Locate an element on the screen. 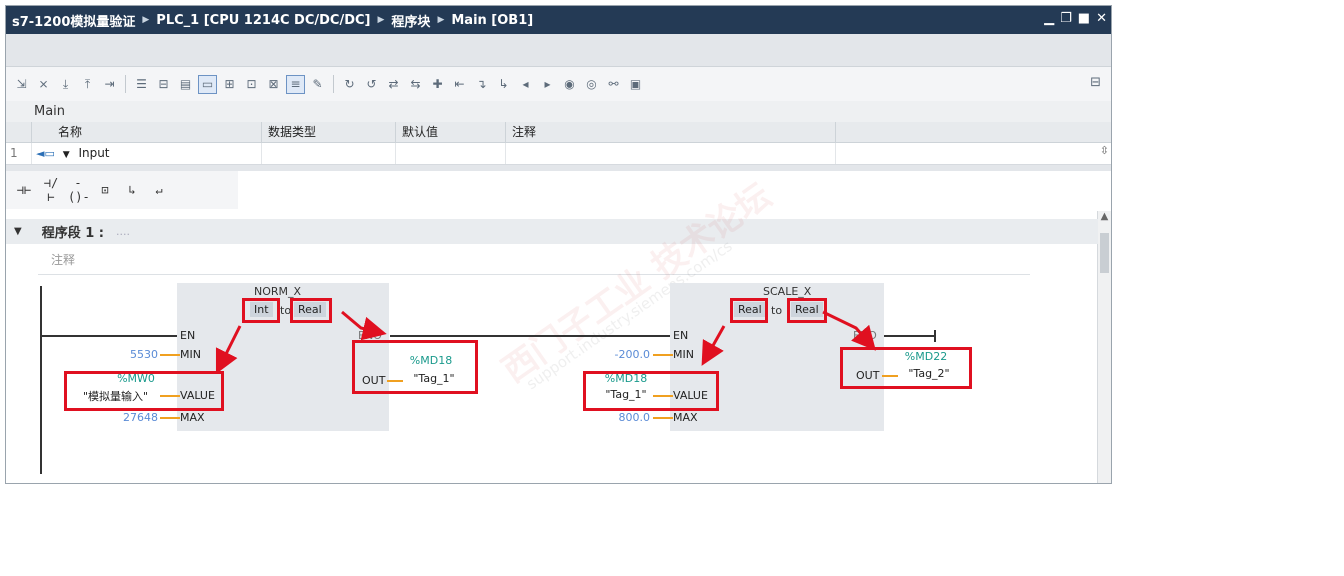  arrow-real-to-value is located at coordinates (713, 345).